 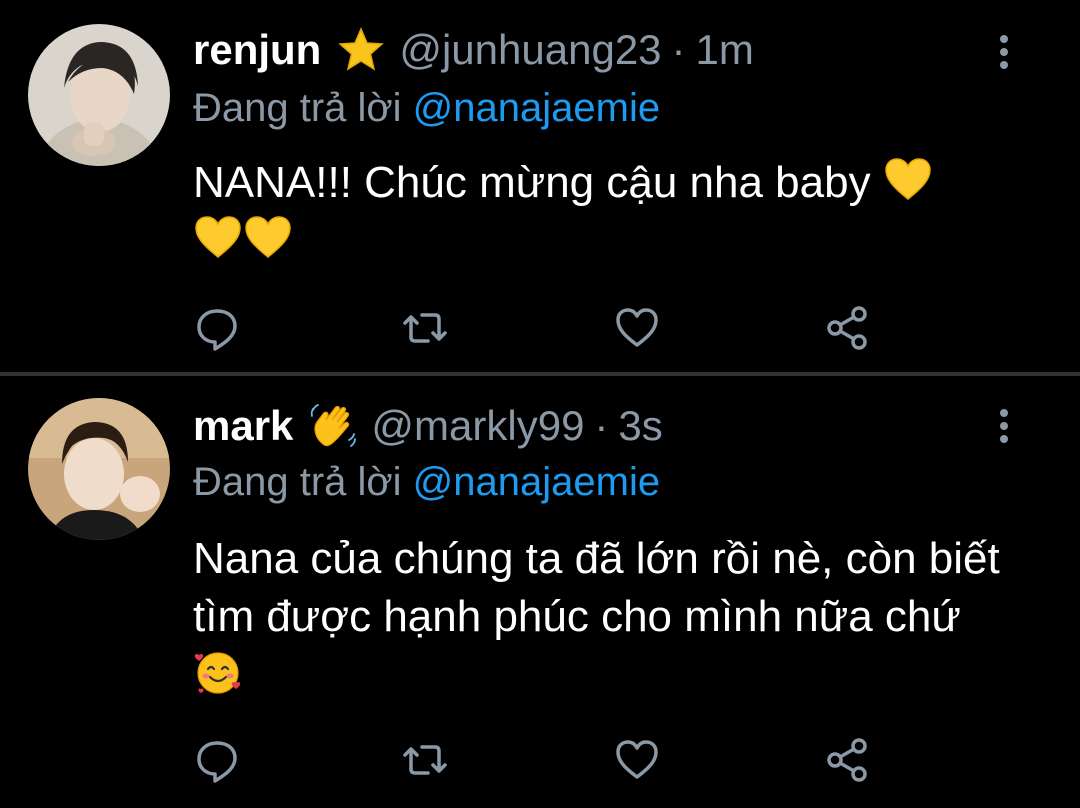 What do you see at coordinates (333, 426) in the screenshot?
I see `waving-hand-emoji-icon` at bounding box center [333, 426].